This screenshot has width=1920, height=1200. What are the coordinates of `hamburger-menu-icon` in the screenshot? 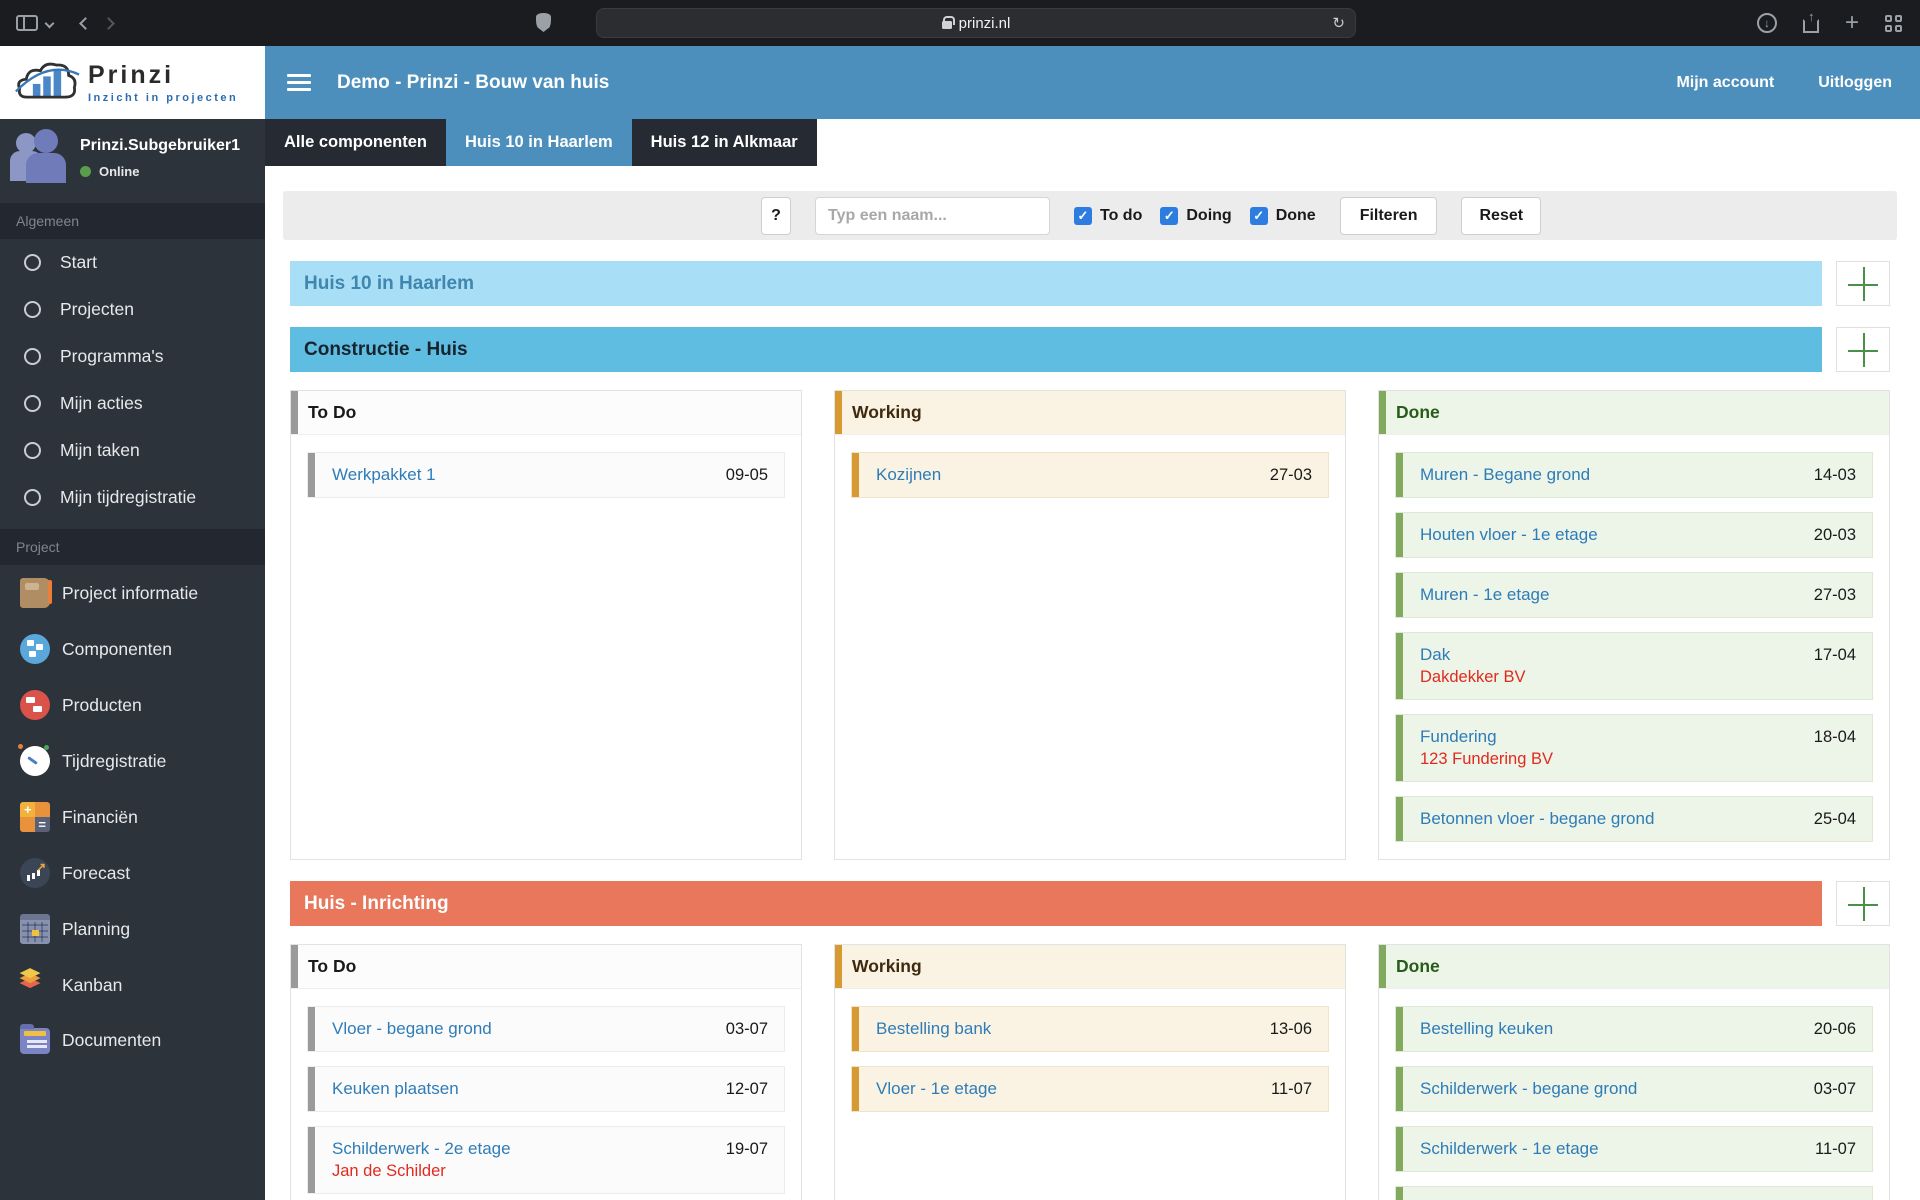 It's located at (299, 82).